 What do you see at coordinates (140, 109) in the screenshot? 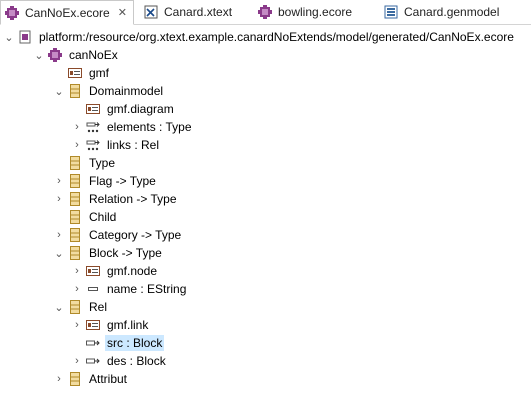
I see `tree-item-label: gmf.diagram` at bounding box center [140, 109].